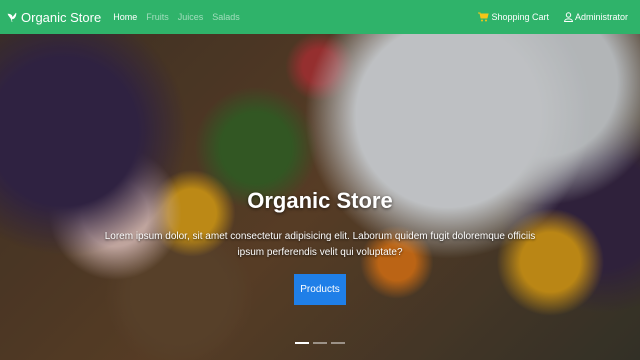 This screenshot has height=360, width=640. I want to click on shopping-cart-label: Shopping Cart, so click(520, 17).